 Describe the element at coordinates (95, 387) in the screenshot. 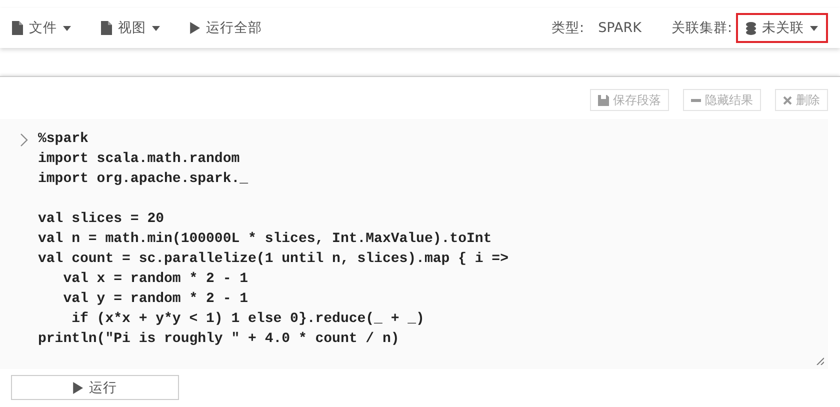

I see `run-button: 运行` at that location.